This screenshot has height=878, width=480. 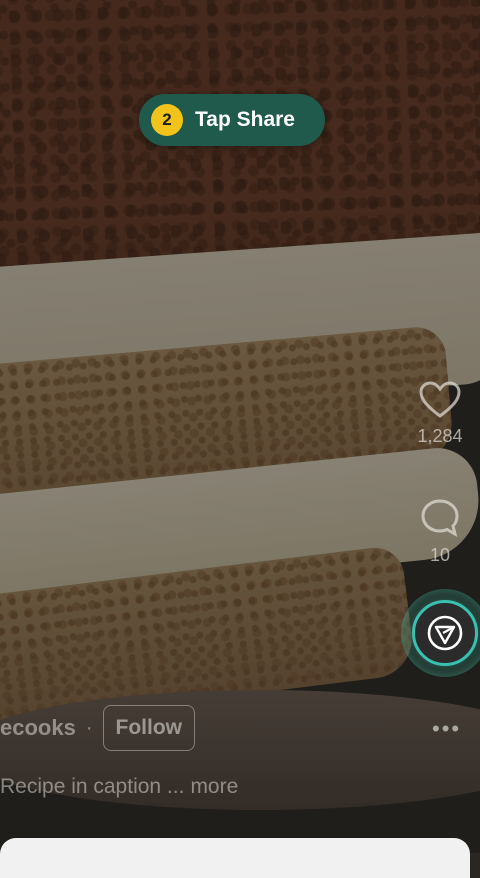 I want to click on bottom-sheet-edge, so click(x=235, y=858).